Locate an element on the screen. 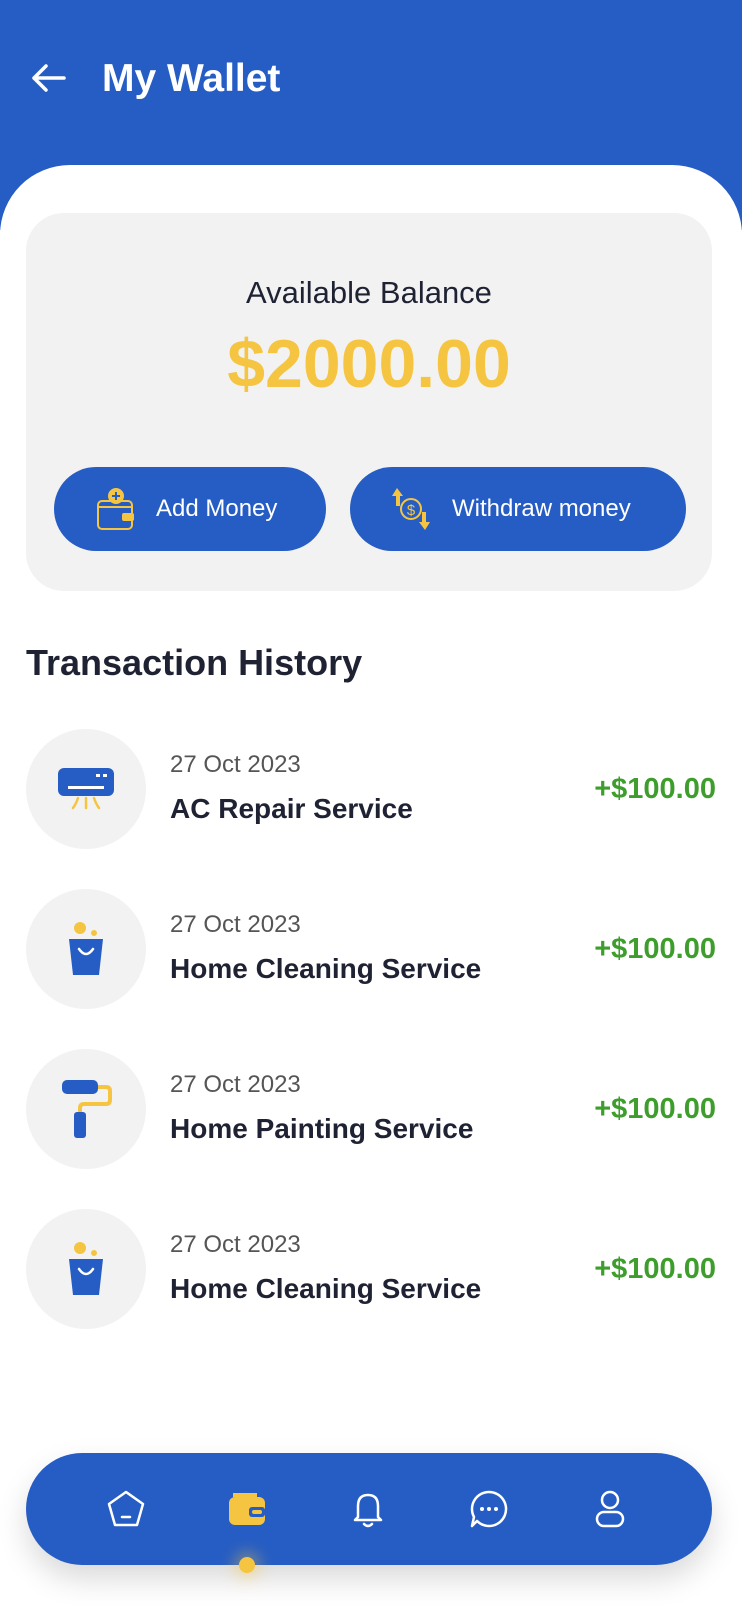 The height and width of the screenshot is (1614, 742). wallet-icon is located at coordinates (247, 1509).